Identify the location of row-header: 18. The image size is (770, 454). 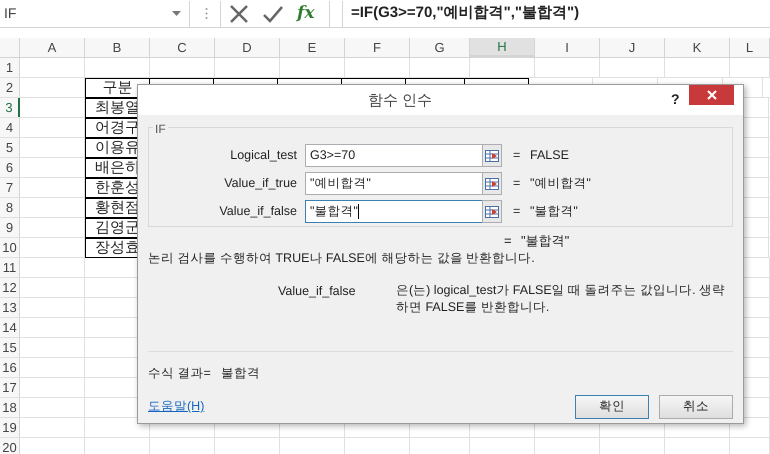
(10, 407).